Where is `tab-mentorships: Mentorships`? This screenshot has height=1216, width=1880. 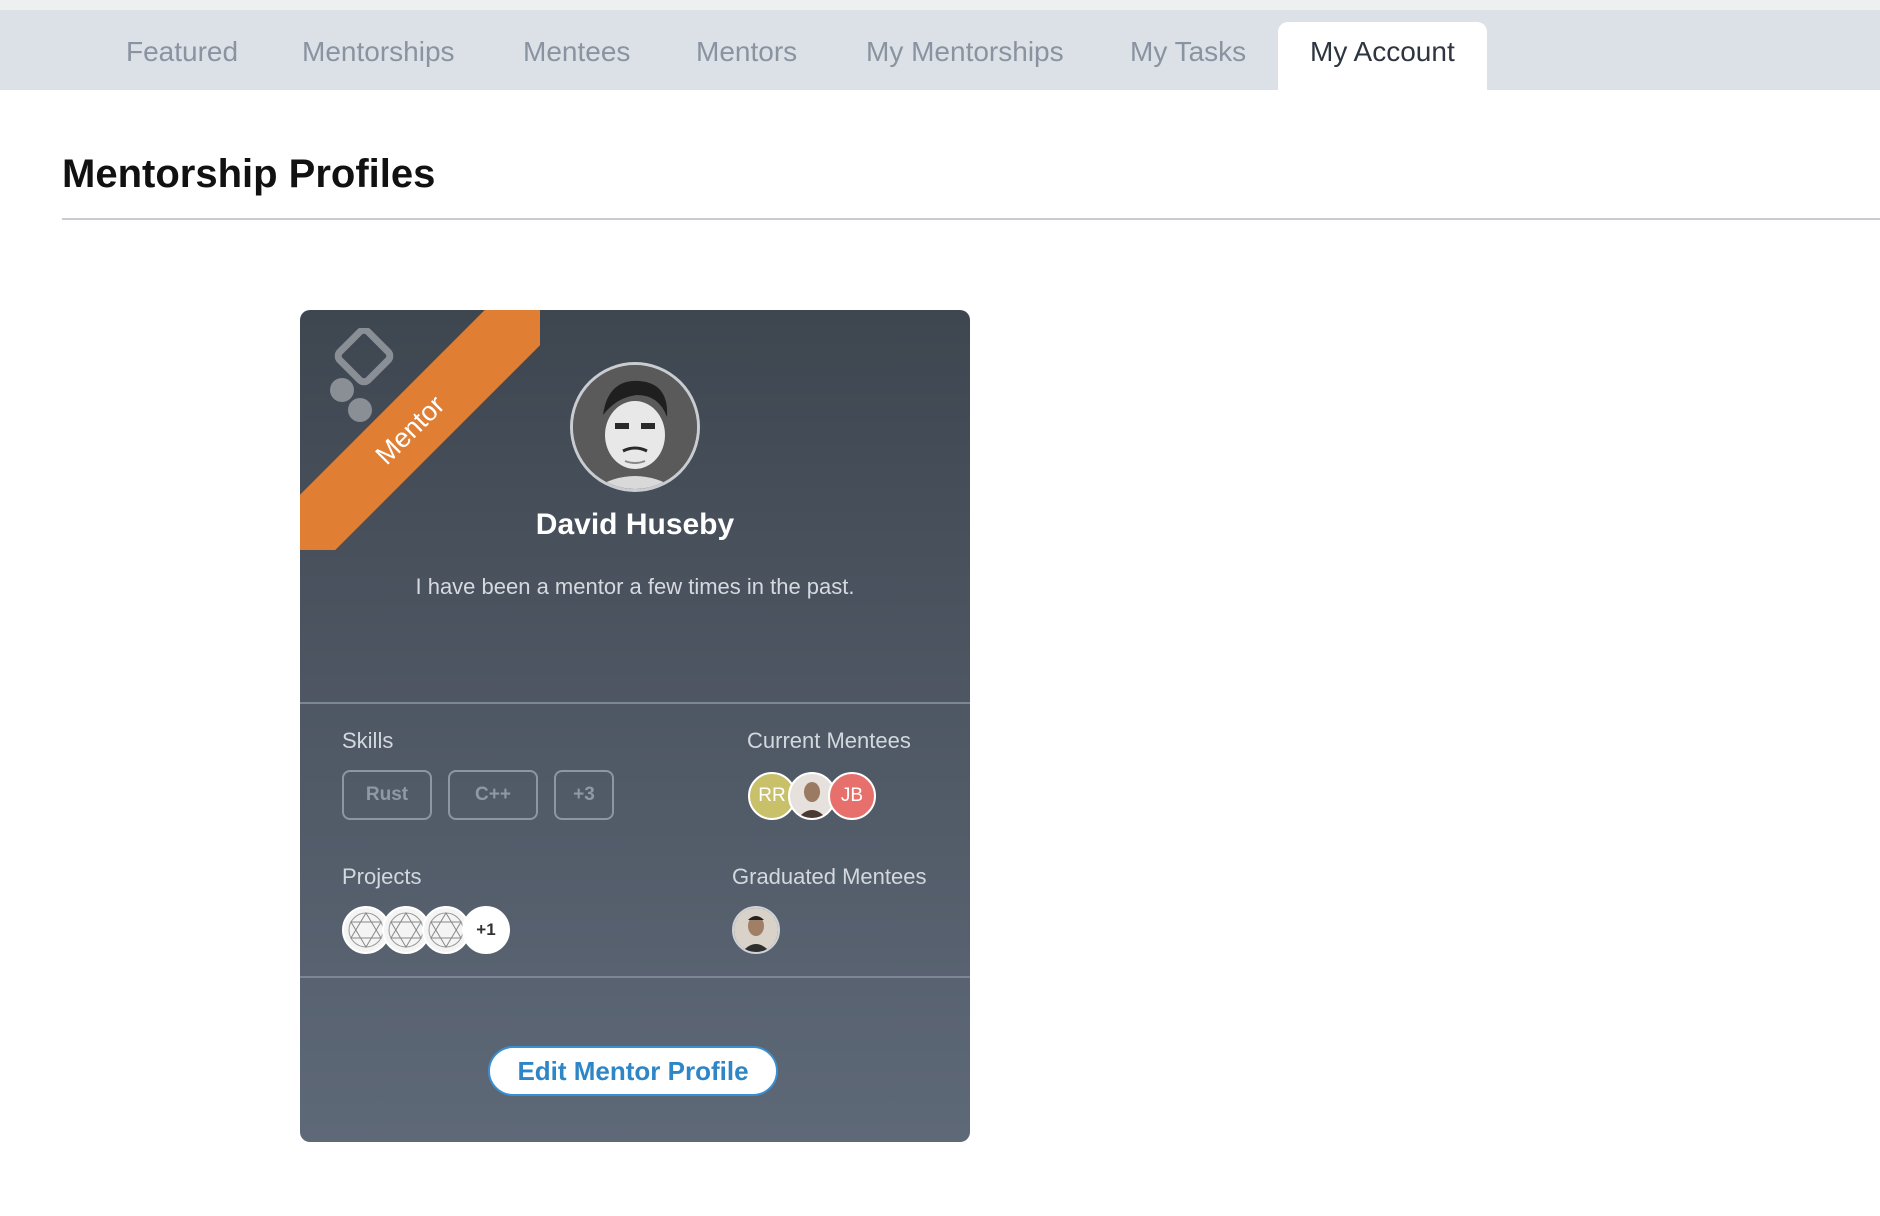 tab-mentorships: Mentorships is located at coordinates (378, 52).